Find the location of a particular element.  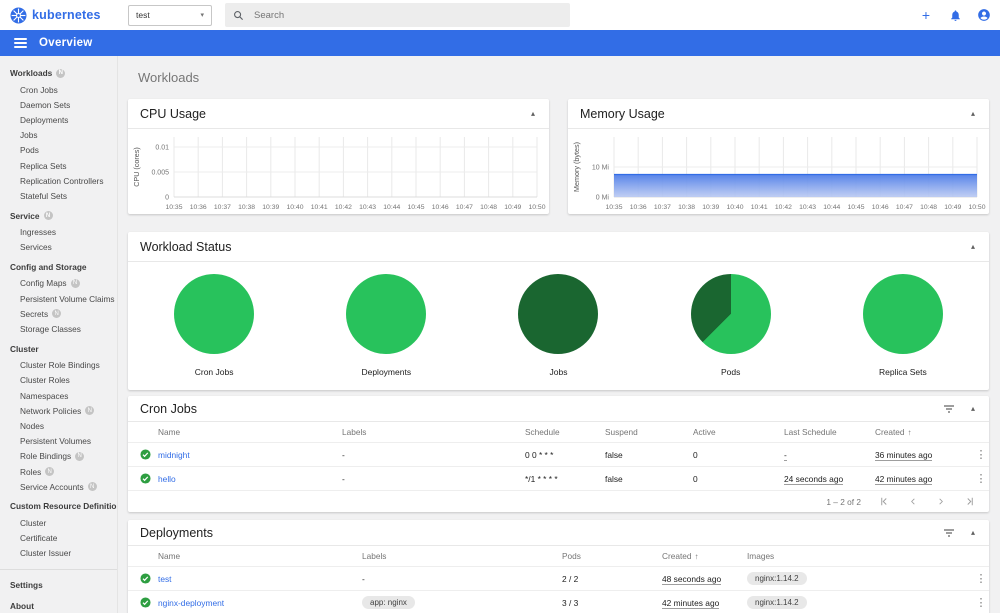

sidebar-item-workloads: Workloads N is located at coordinates (58, 73).